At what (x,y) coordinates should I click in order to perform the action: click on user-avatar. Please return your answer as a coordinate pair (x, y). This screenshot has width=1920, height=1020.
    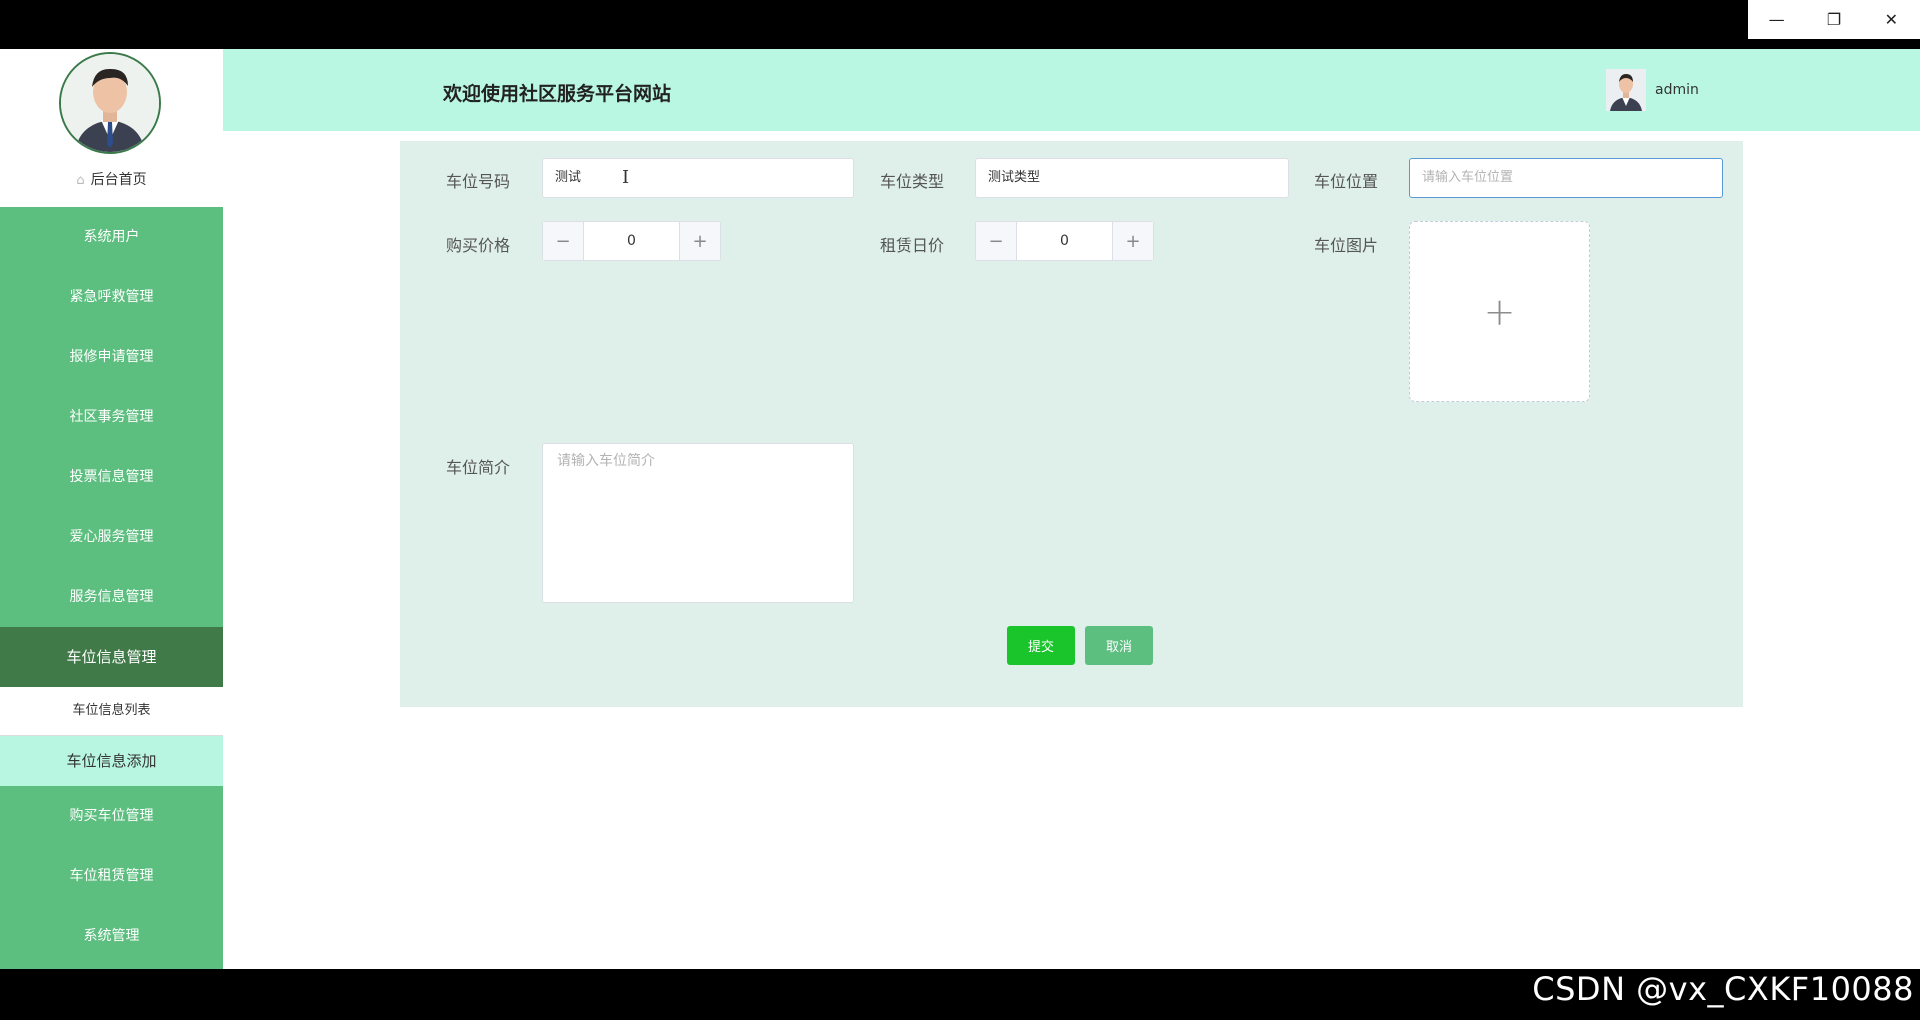
    Looking at the image, I should click on (1626, 90).